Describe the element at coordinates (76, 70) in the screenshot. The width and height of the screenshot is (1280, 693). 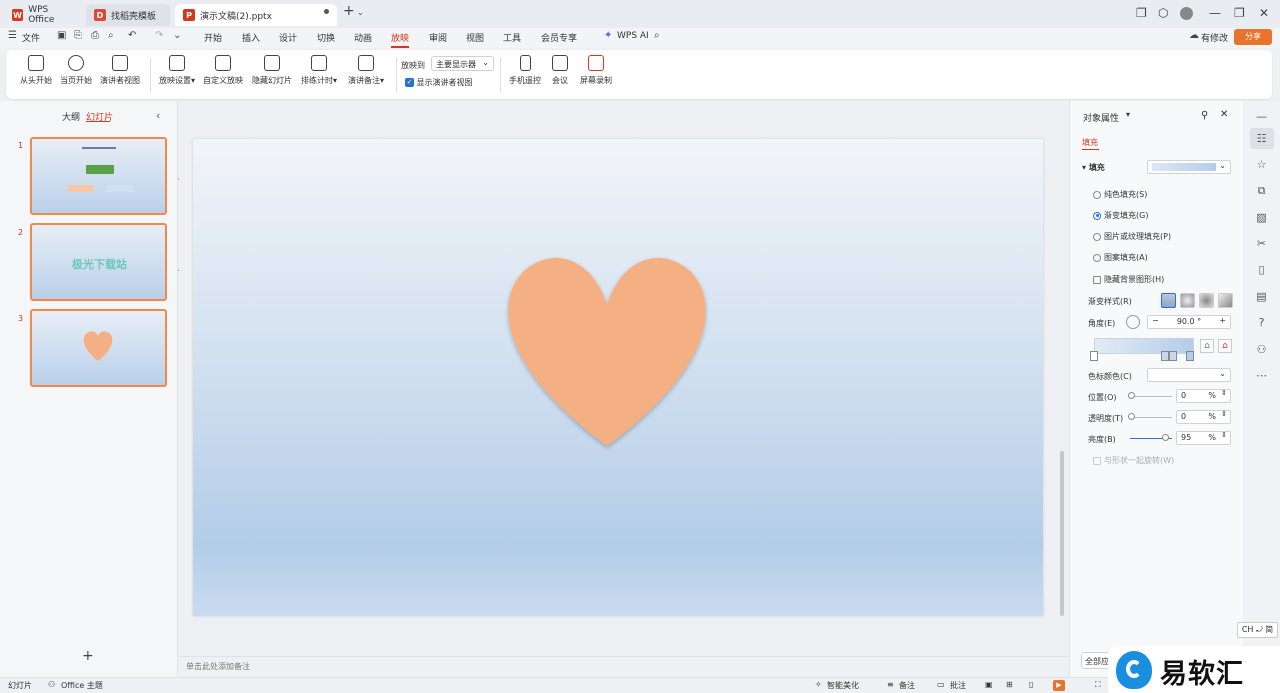
I see `from-current-button: 当页开始` at that location.